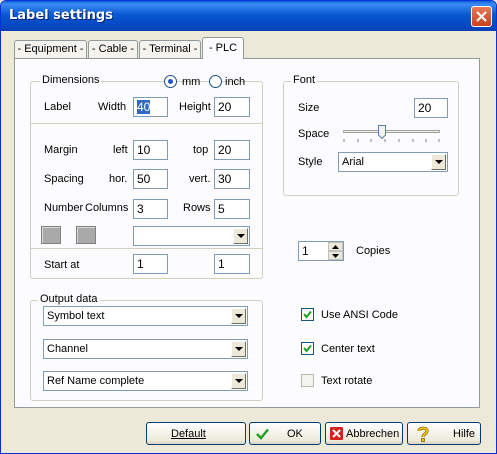 The image size is (497, 454). Describe the element at coordinates (96, 381) in the screenshot. I see `output-select-3-value: Ref Name complete` at that location.